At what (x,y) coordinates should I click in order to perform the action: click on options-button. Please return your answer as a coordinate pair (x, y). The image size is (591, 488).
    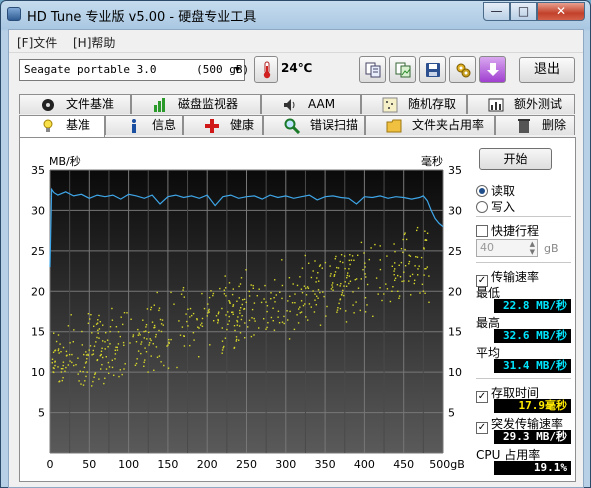
    Looking at the image, I should click on (462, 69).